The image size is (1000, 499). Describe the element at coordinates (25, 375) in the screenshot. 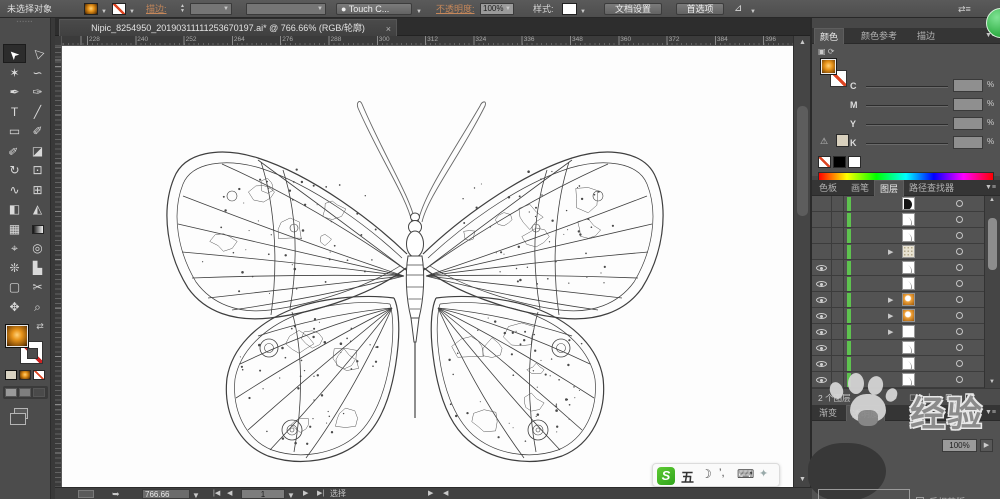

I see `gradient-mode-button` at that location.